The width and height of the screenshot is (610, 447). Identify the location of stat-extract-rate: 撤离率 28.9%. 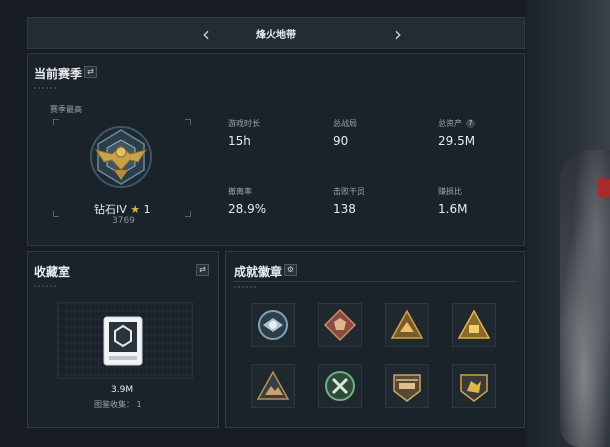
(247, 201).